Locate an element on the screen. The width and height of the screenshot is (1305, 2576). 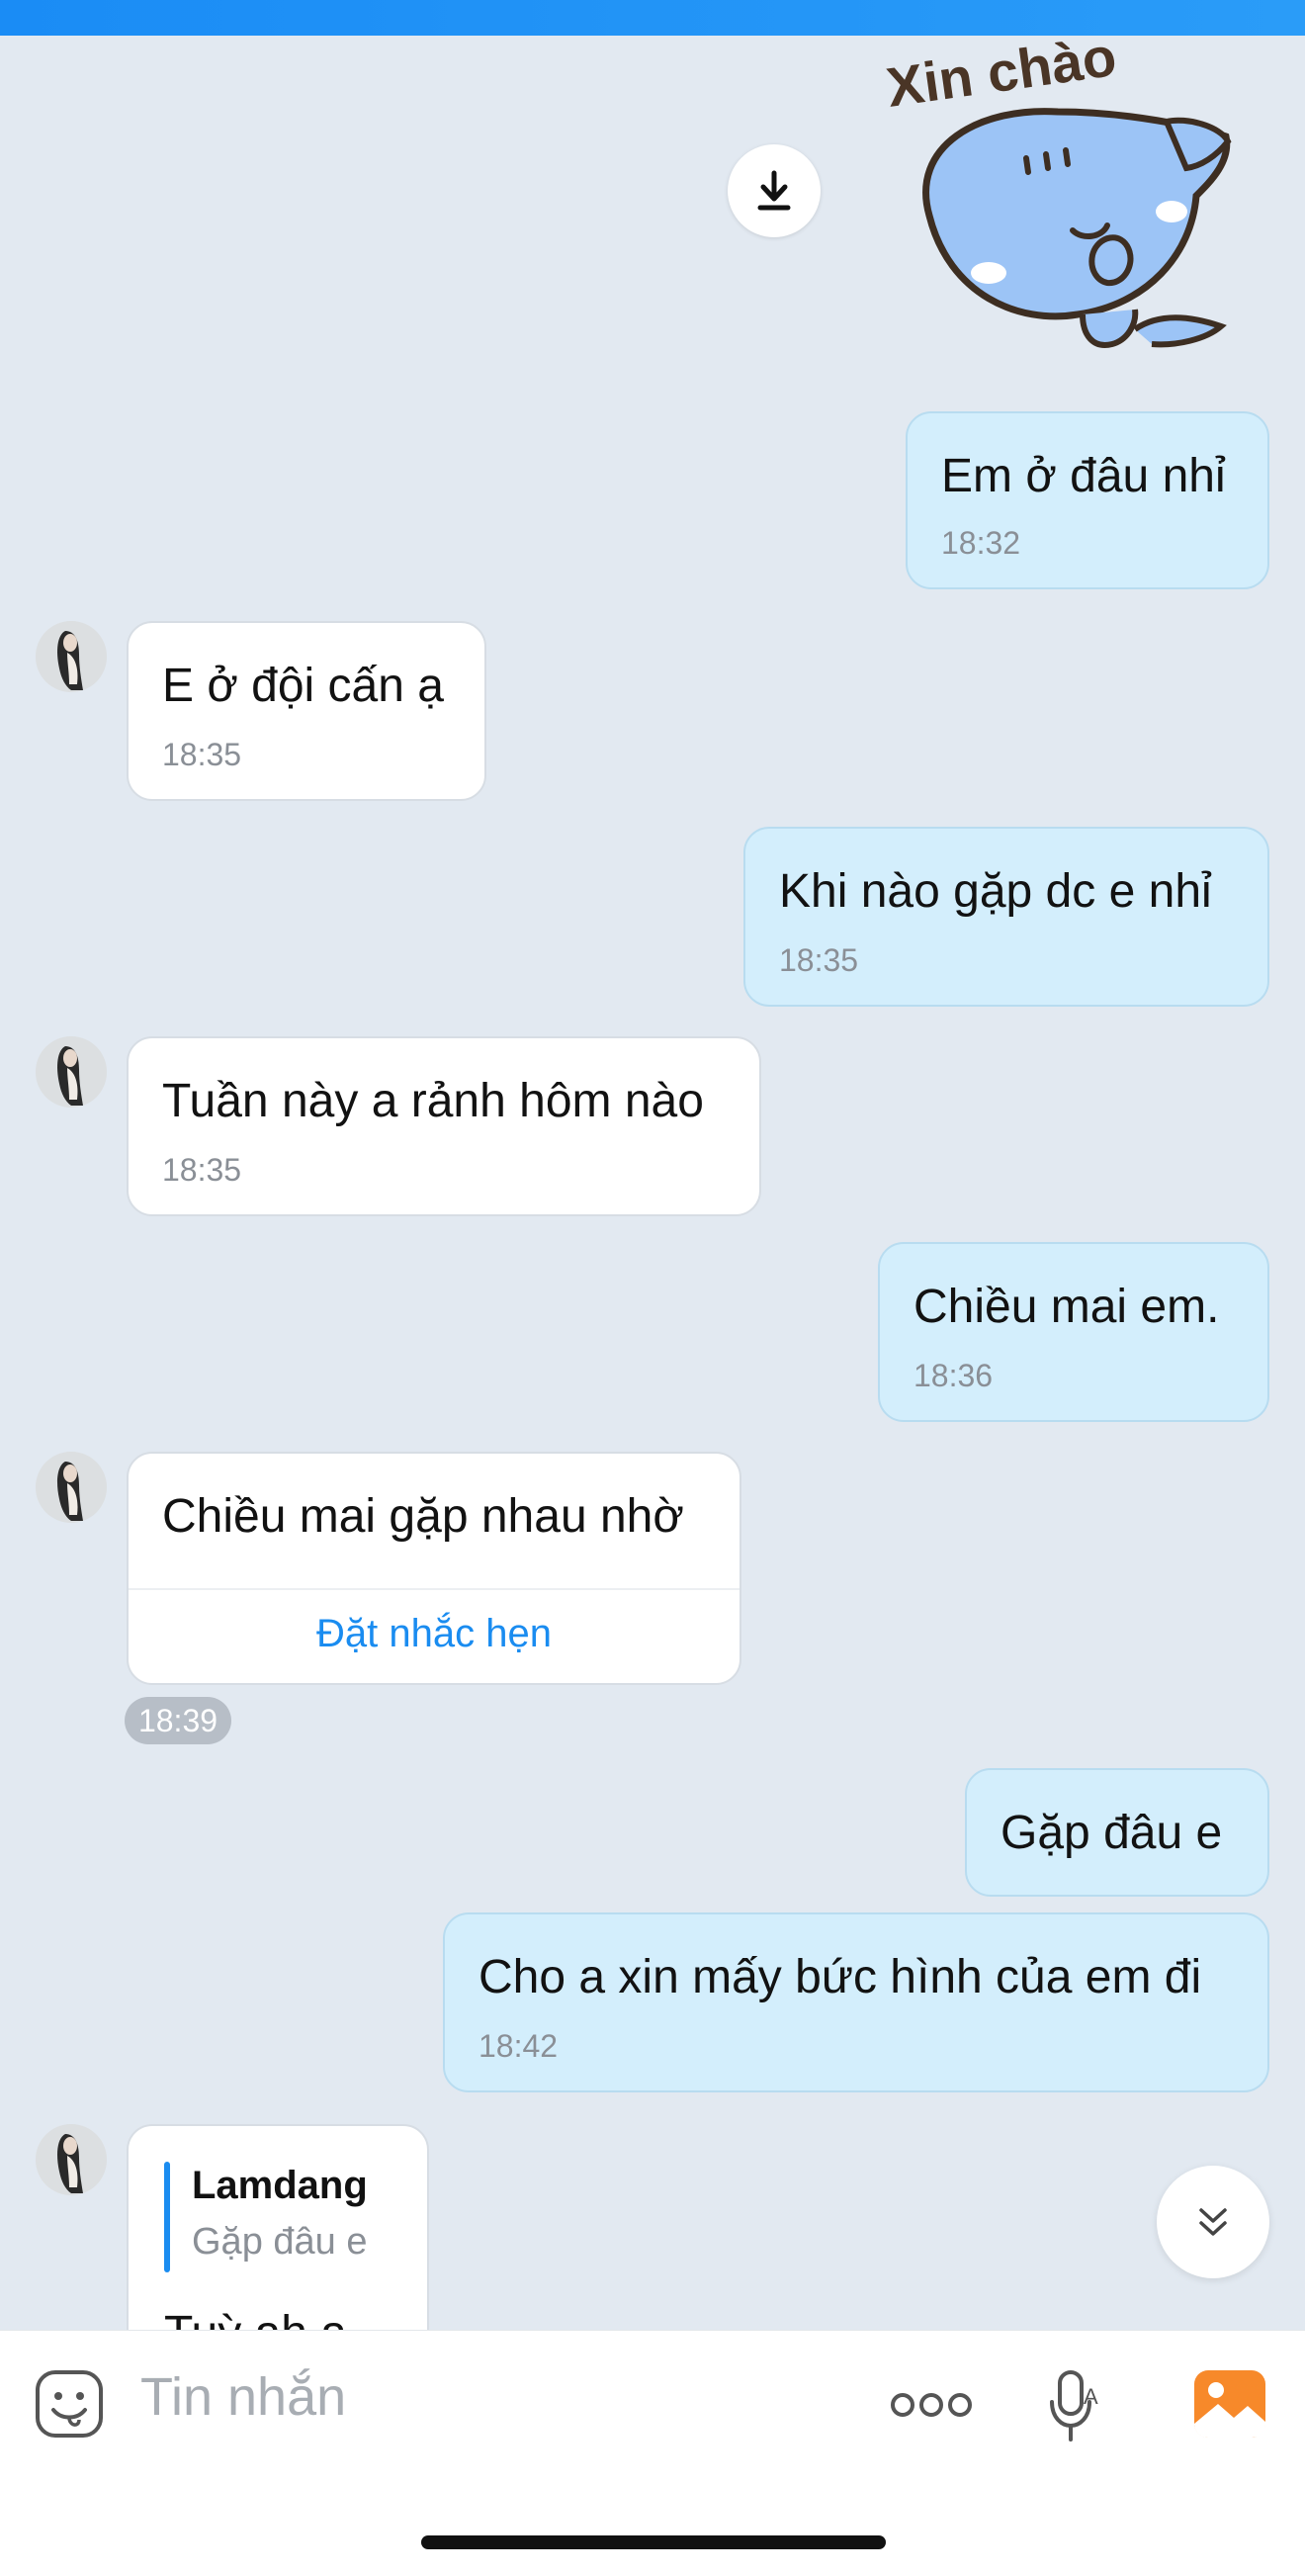
message-outgoing: Chiều mai em. 18:36 is located at coordinates (1074, 1332).